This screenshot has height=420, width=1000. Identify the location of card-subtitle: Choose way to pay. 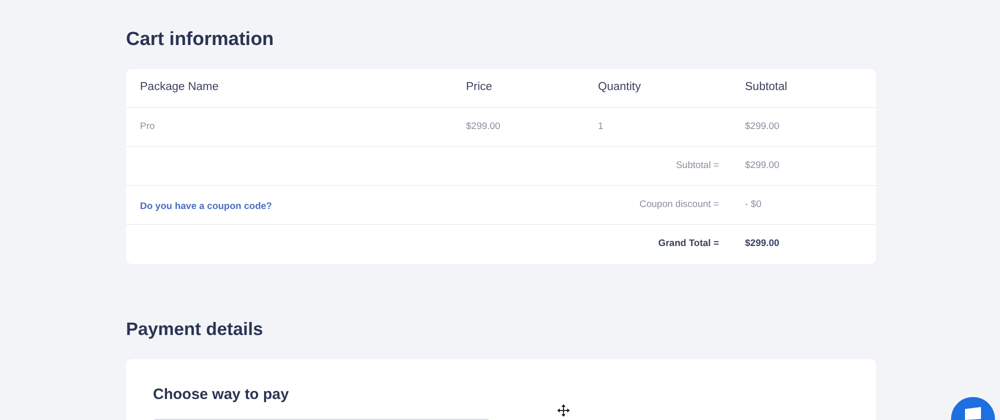
(221, 395).